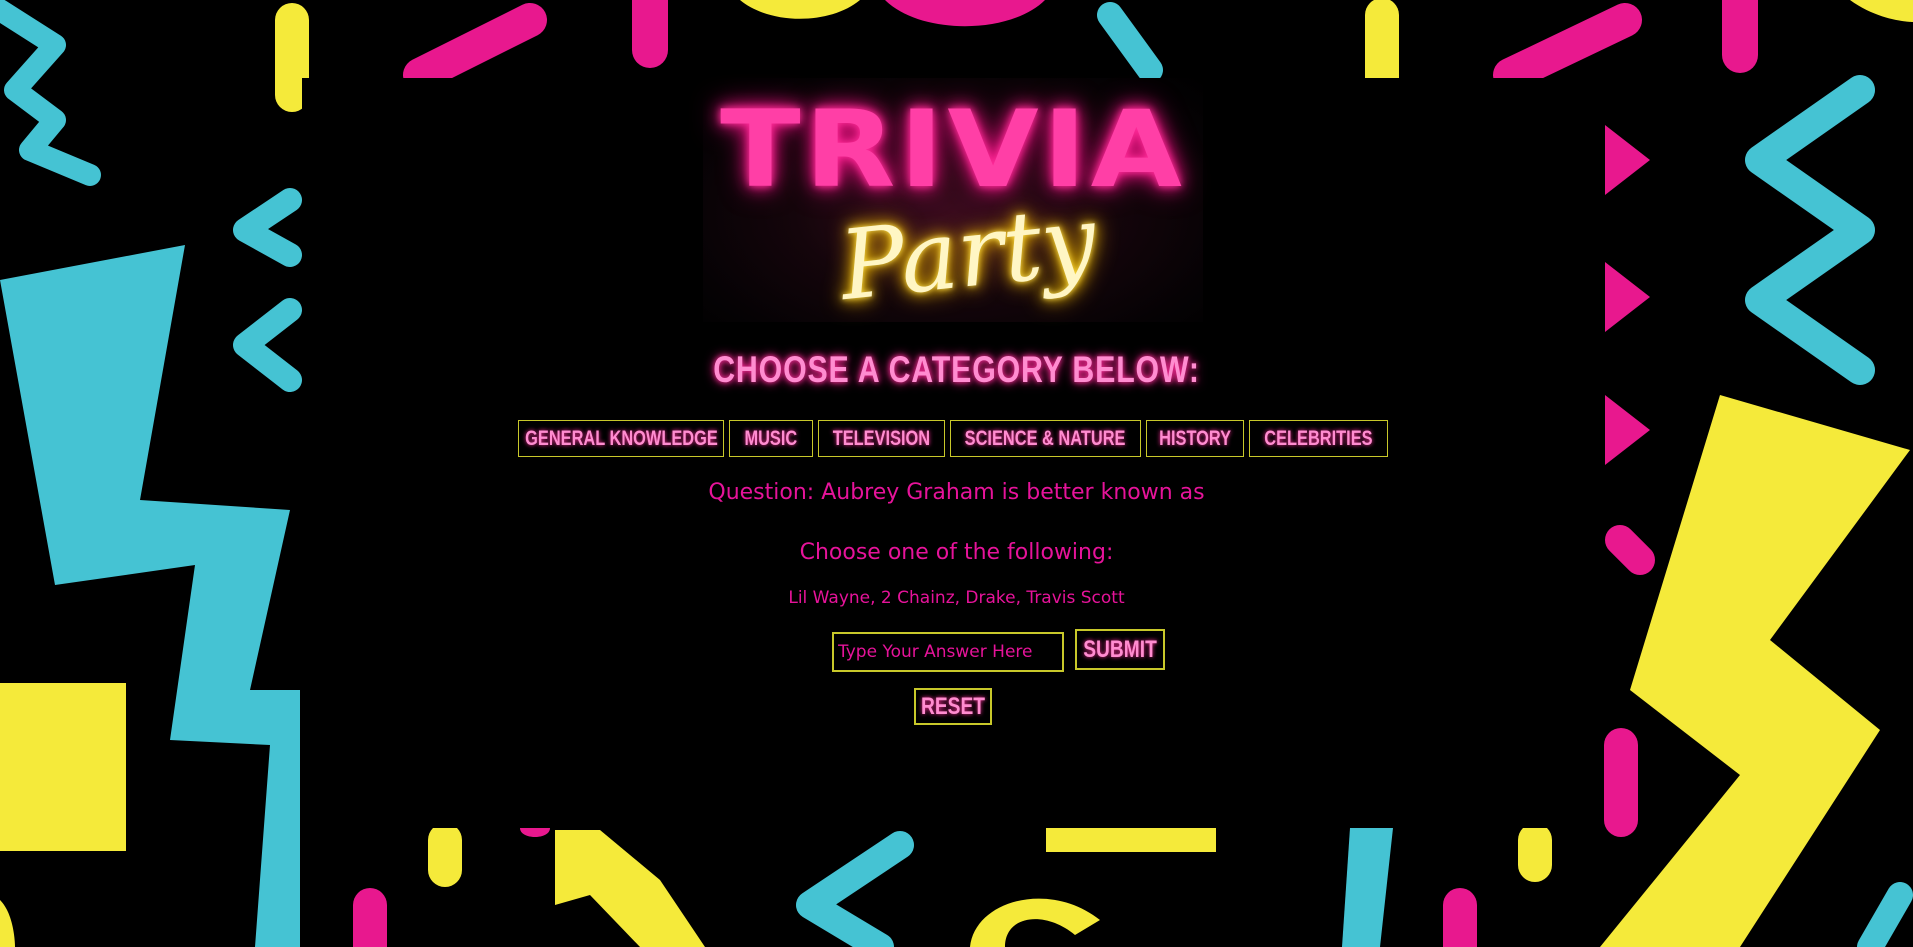  Describe the element at coordinates (956, 369) in the screenshot. I see `category-heading: CHOOSE A CATEGORY BELOW:` at that location.